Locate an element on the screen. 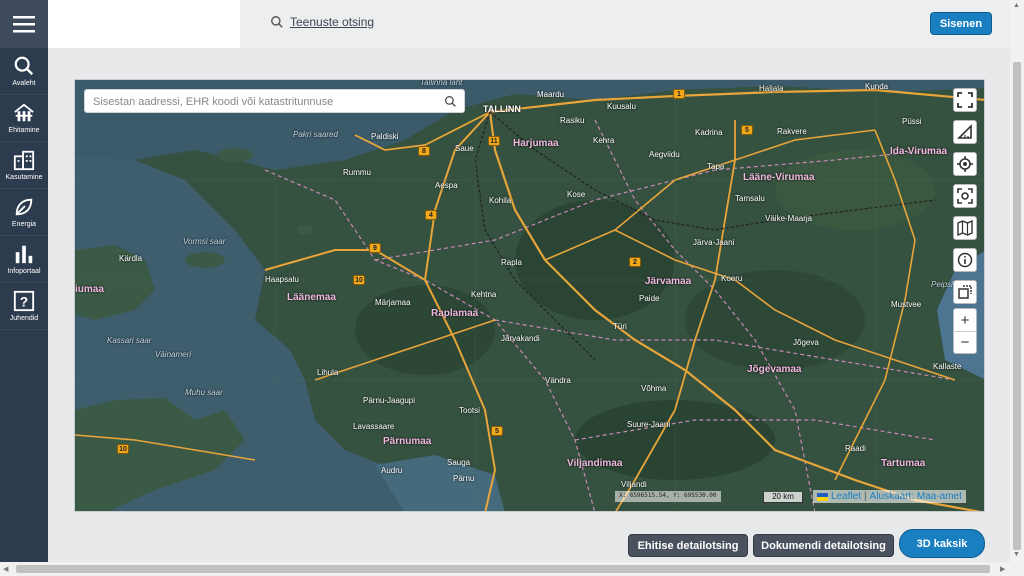  sidebar-item-label: Avaleht is located at coordinates (24, 83).